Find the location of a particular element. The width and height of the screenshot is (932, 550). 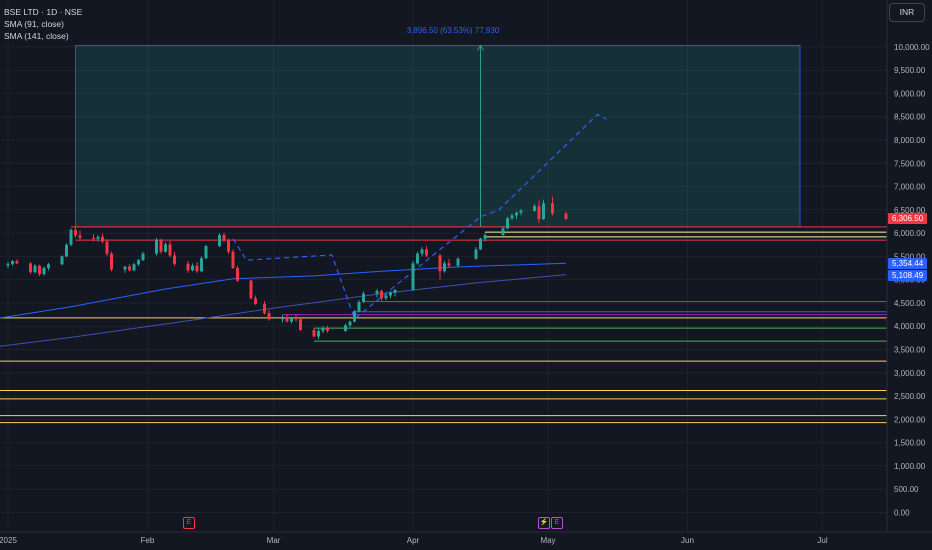

legend-symbol: BSE LTD · 1D · NSE is located at coordinates (43, 12).